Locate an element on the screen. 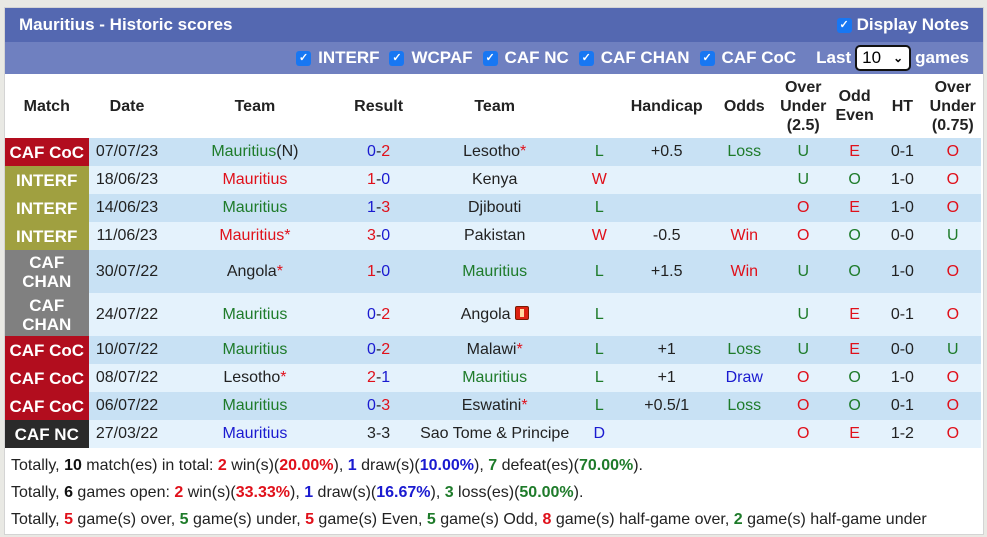 The width and height of the screenshot is (987, 537). away-team: Djibouti is located at coordinates (494, 208).